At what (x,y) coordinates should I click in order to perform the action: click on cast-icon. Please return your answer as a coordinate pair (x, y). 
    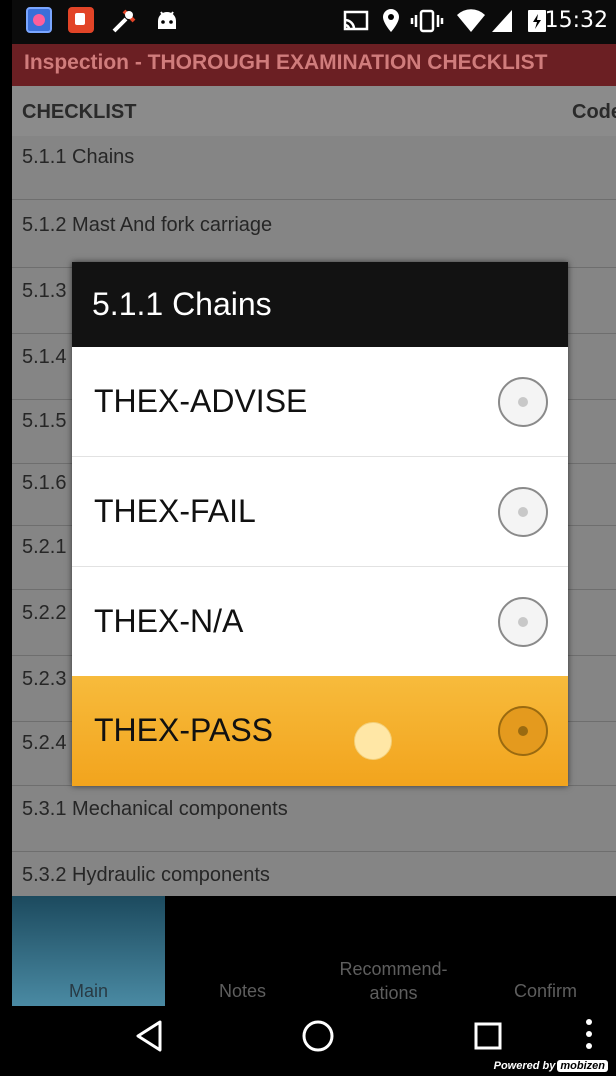
    Looking at the image, I should click on (356, 24).